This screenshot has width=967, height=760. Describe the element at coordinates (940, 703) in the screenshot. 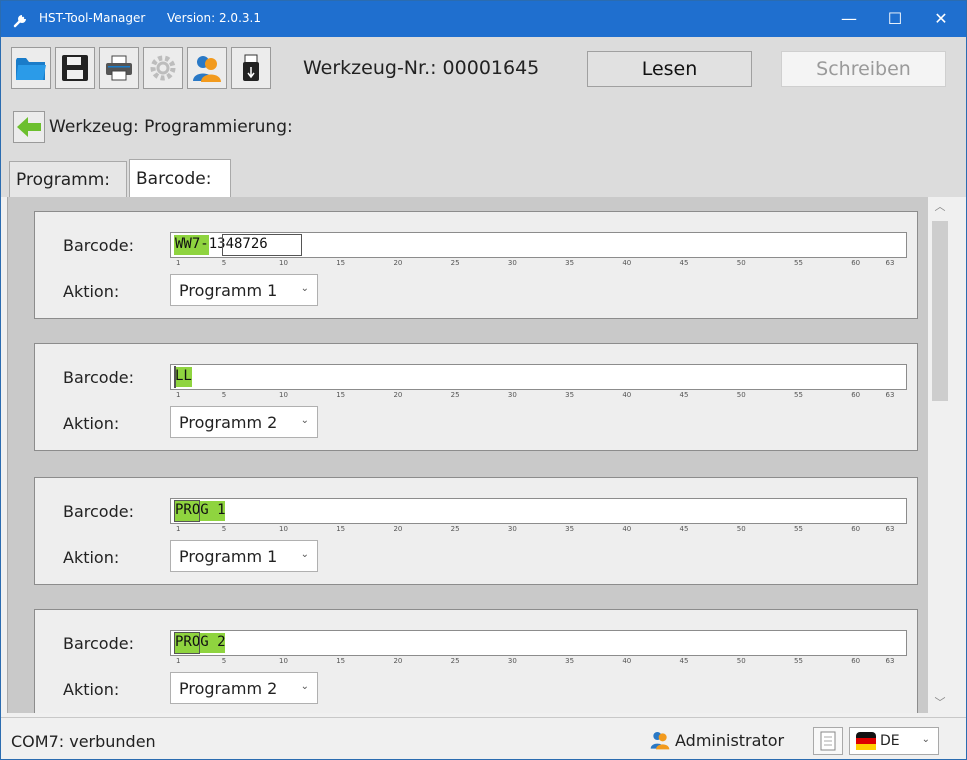

I see `scroll-down-icon: ﹀` at that location.